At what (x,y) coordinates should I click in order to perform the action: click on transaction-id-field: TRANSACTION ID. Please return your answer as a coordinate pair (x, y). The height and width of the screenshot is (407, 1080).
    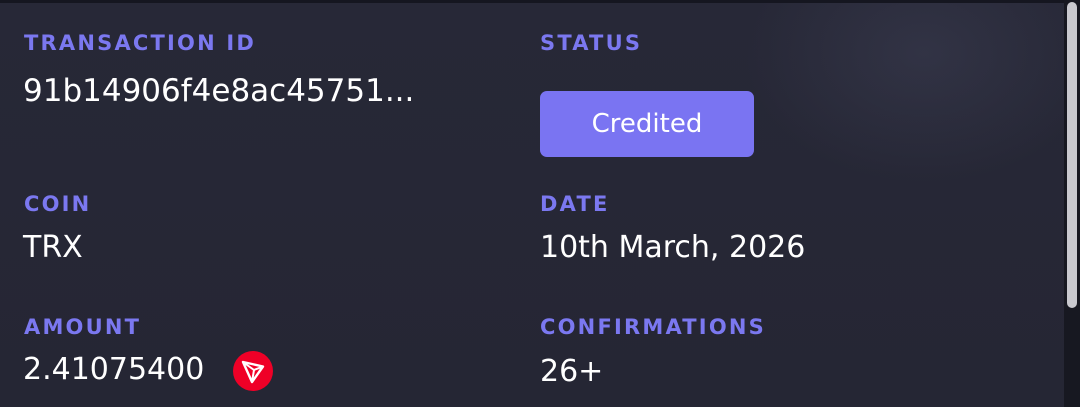
    Looking at the image, I should click on (140, 43).